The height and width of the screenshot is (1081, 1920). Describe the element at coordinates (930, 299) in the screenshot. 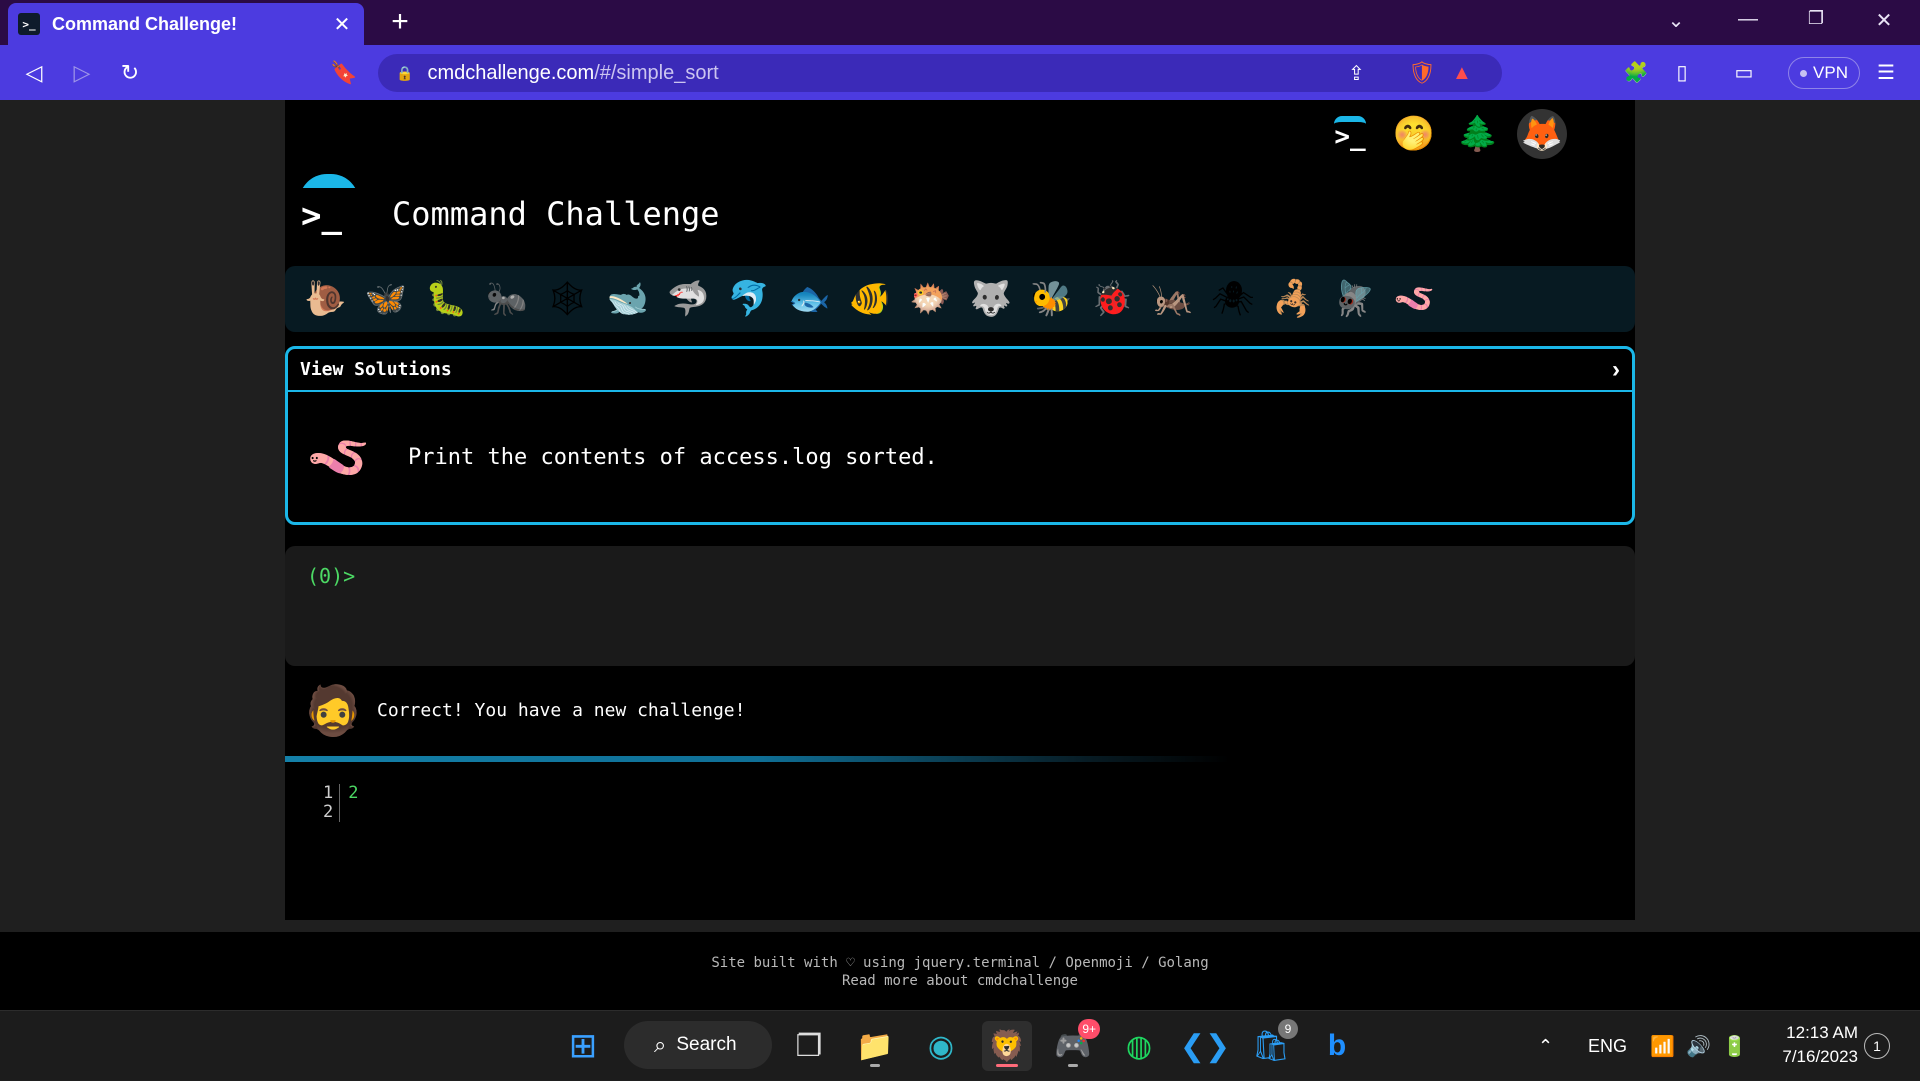

I see `pufferfish-icon: 🐡` at that location.